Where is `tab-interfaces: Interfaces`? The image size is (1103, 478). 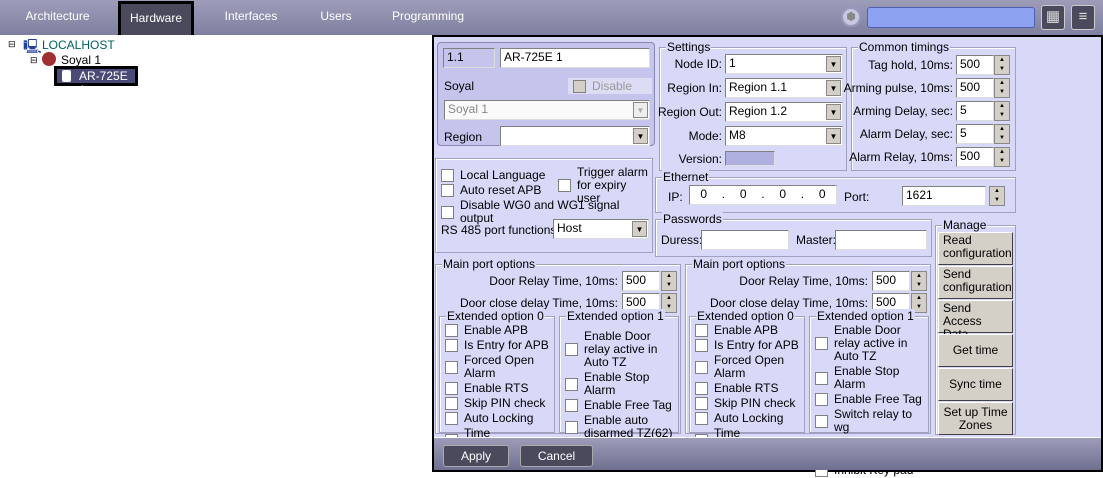 tab-interfaces: Interfaces is located at coordinates (251, 17).